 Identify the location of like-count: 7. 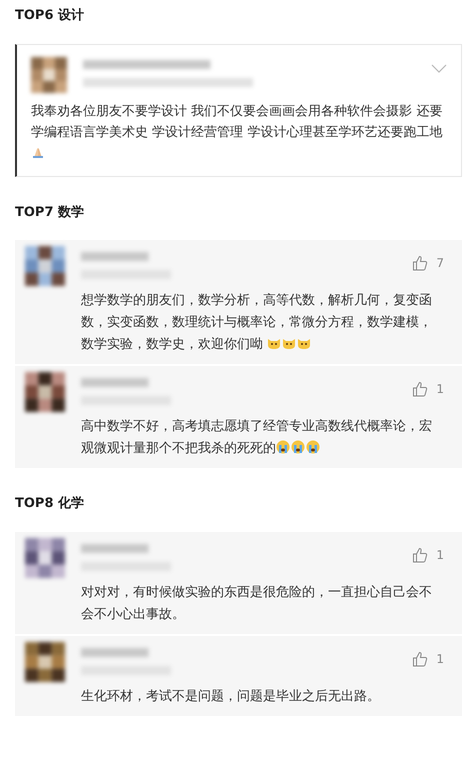
(440, 263).